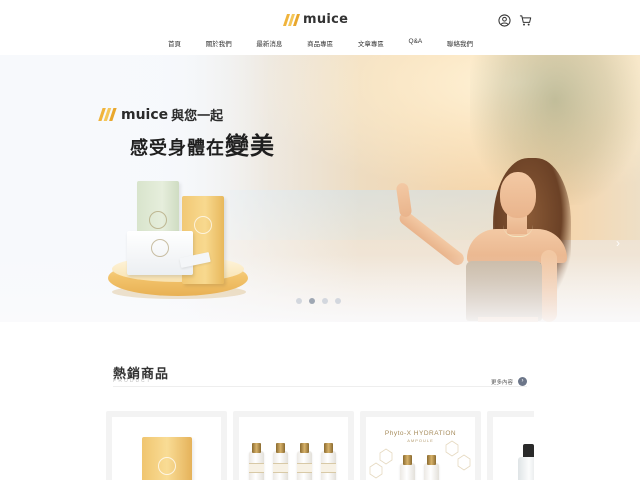 The width and height of the screenshot is (640, 480). What do you see at coordinates (250, 145) in the screenshot?
I see `hero-headline-emphasis: 變美` at bounding box center [250, 145].